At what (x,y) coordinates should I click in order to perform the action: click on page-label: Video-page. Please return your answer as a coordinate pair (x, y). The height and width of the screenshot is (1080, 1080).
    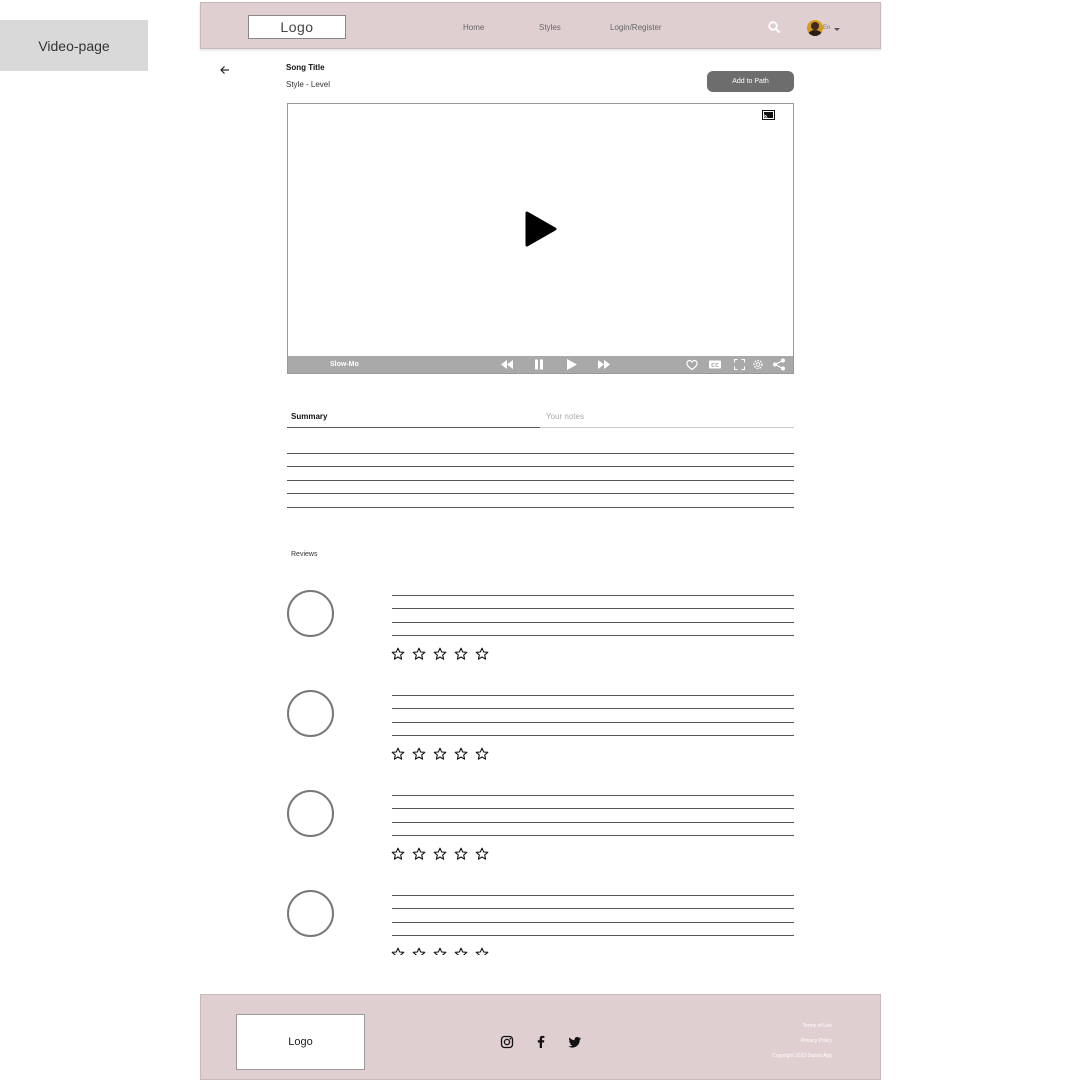
    Looking at the image, I should click on (74, 45).